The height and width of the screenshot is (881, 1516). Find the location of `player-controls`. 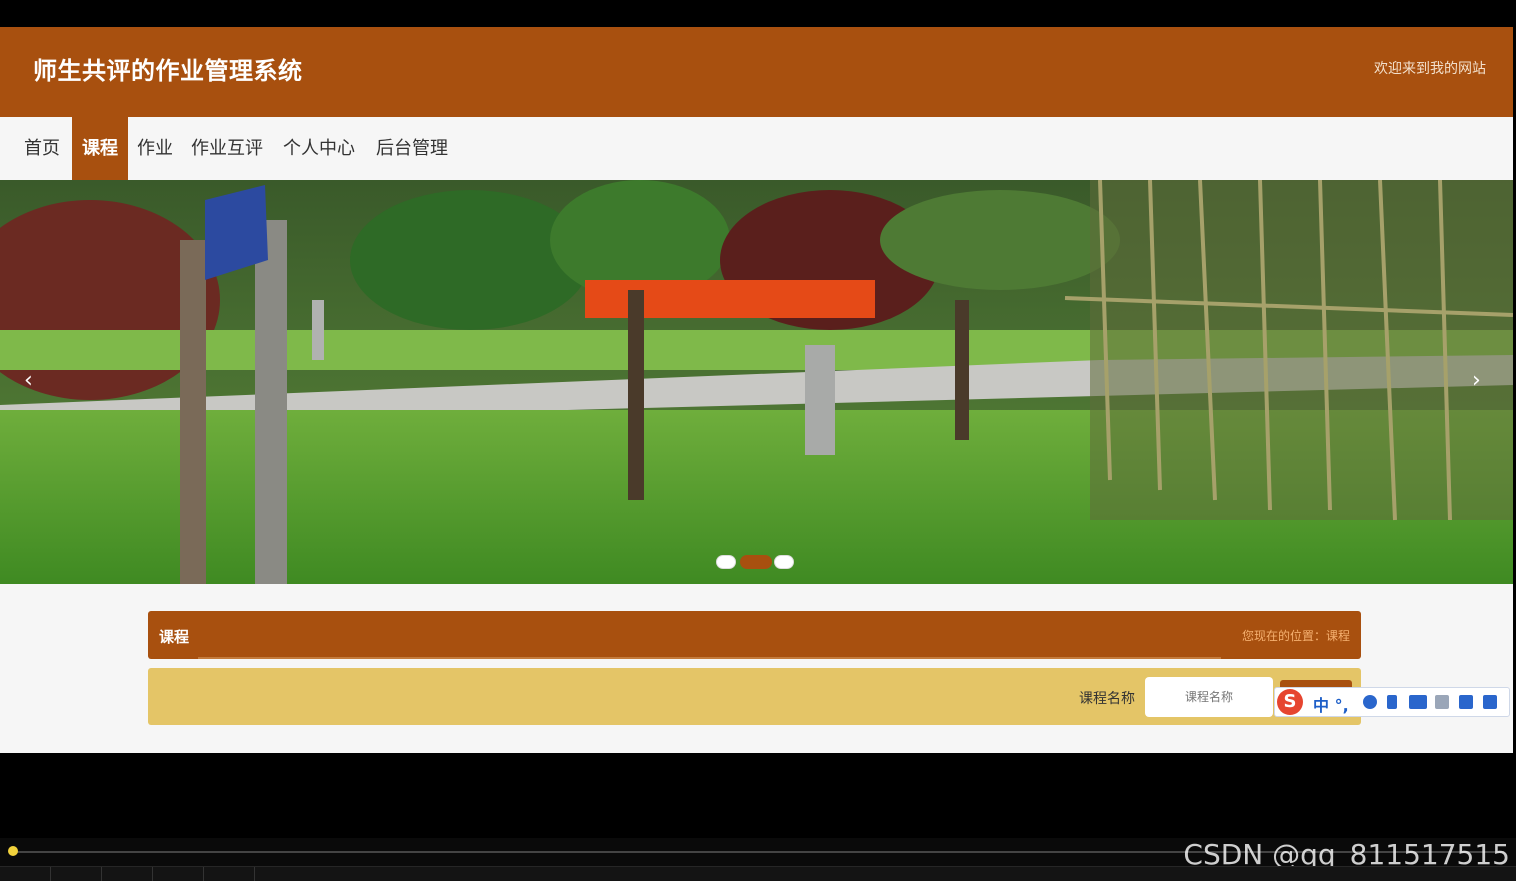

player-controls is located at coordinates (758, 873).